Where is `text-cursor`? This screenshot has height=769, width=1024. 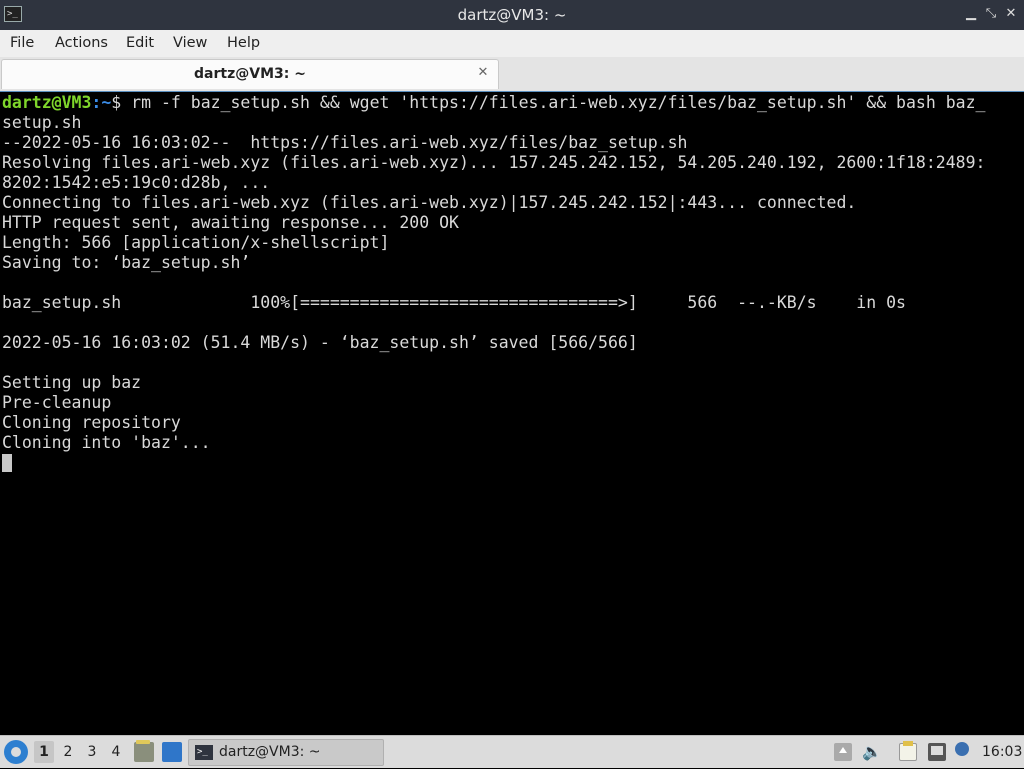
text-cursor is located at coordinates (7, 463).